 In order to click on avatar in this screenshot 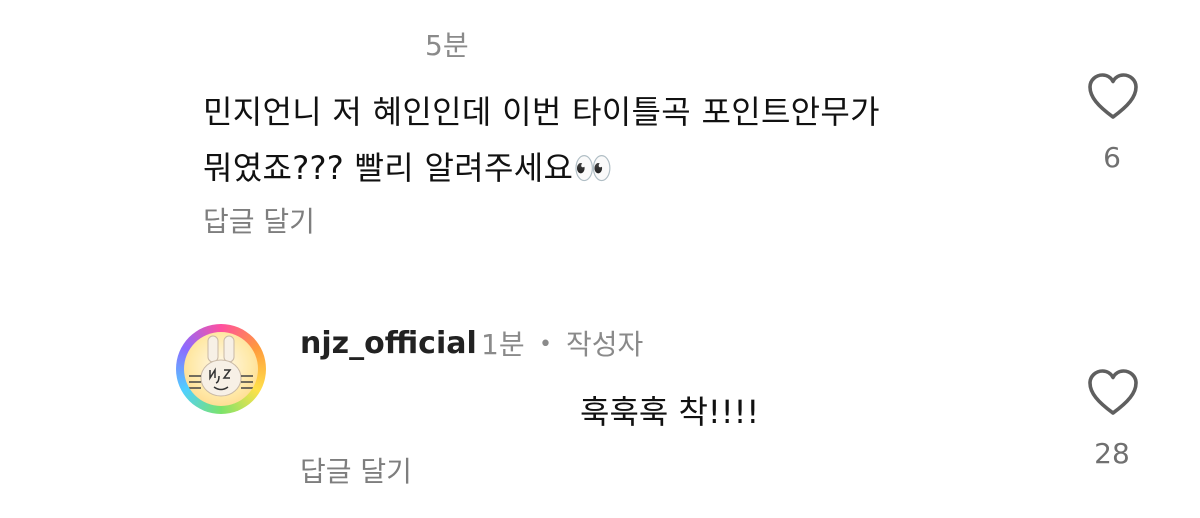, I will do `click(221, 369)`.